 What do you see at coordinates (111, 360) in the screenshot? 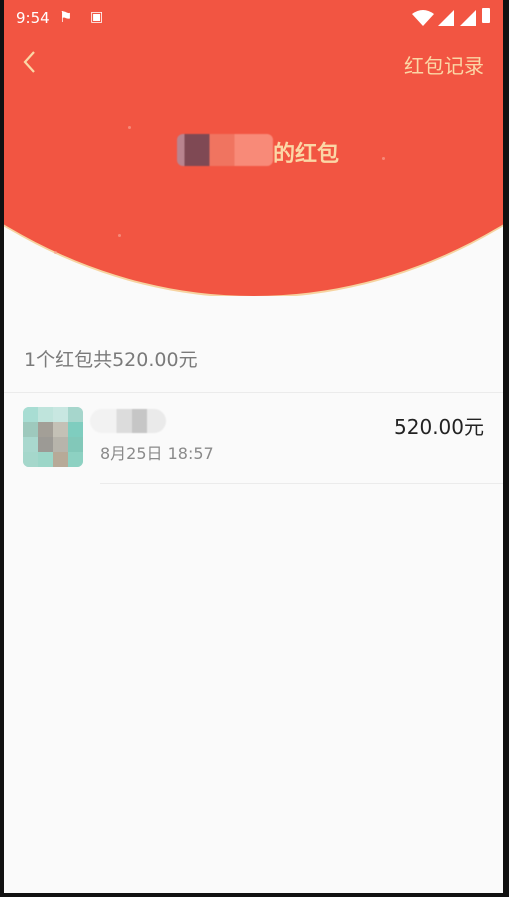
I see `summary-text: 1个红包共520.00元` at bounding box center [111, 360].